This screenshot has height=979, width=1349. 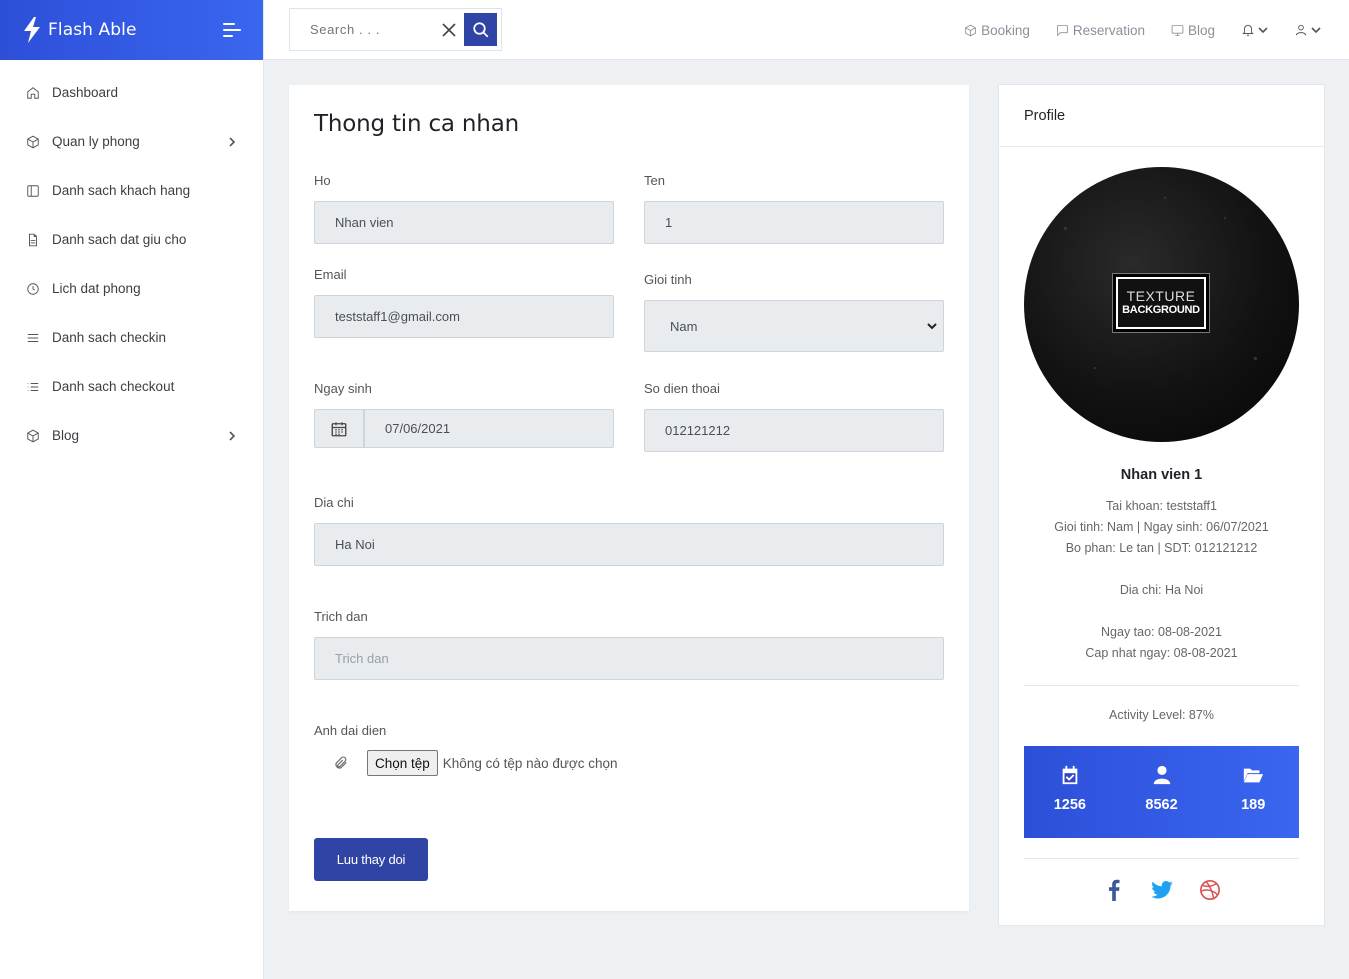 What do you see at coordinates (1177, 30) in the screenshot?
I see `monitor-icon` at bounding box center [1177, 30].